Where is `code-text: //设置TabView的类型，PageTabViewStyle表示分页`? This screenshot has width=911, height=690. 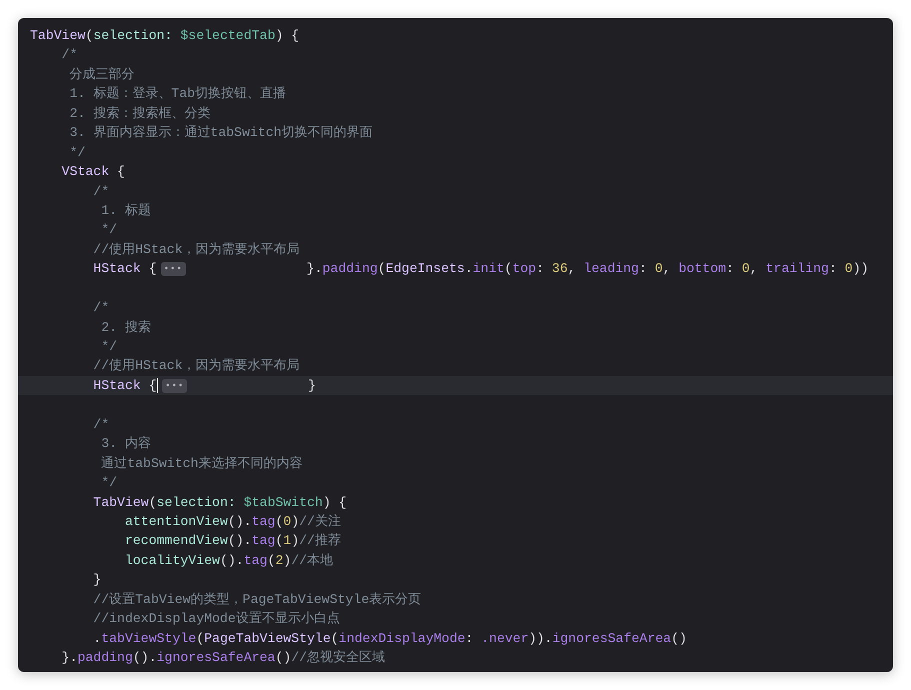
code-text: //设置TabView的类型，PageTabViewStyle表示分页 is located at coordinates (257, 599).